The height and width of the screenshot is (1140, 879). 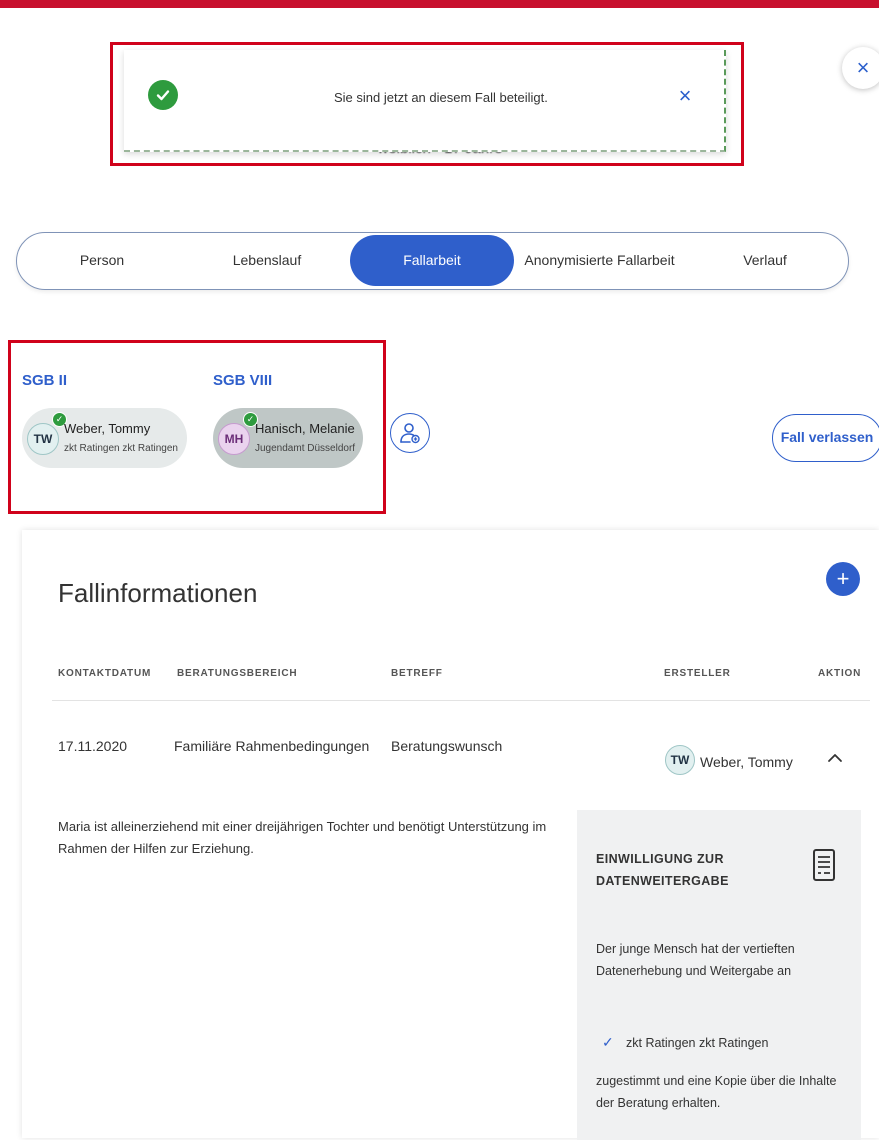 I want to click on close-dialog-button: ×, so click(x=860, y=68).